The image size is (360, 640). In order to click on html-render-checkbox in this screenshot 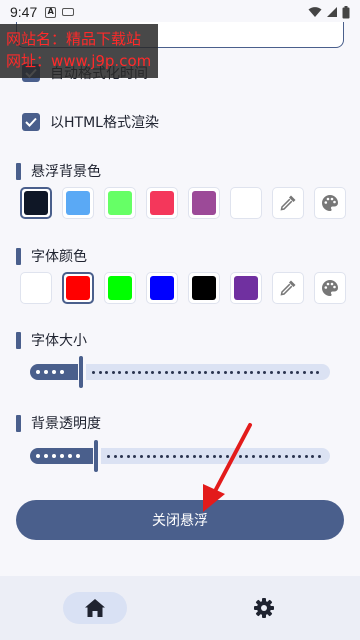, I will do `click(31, 122)`.